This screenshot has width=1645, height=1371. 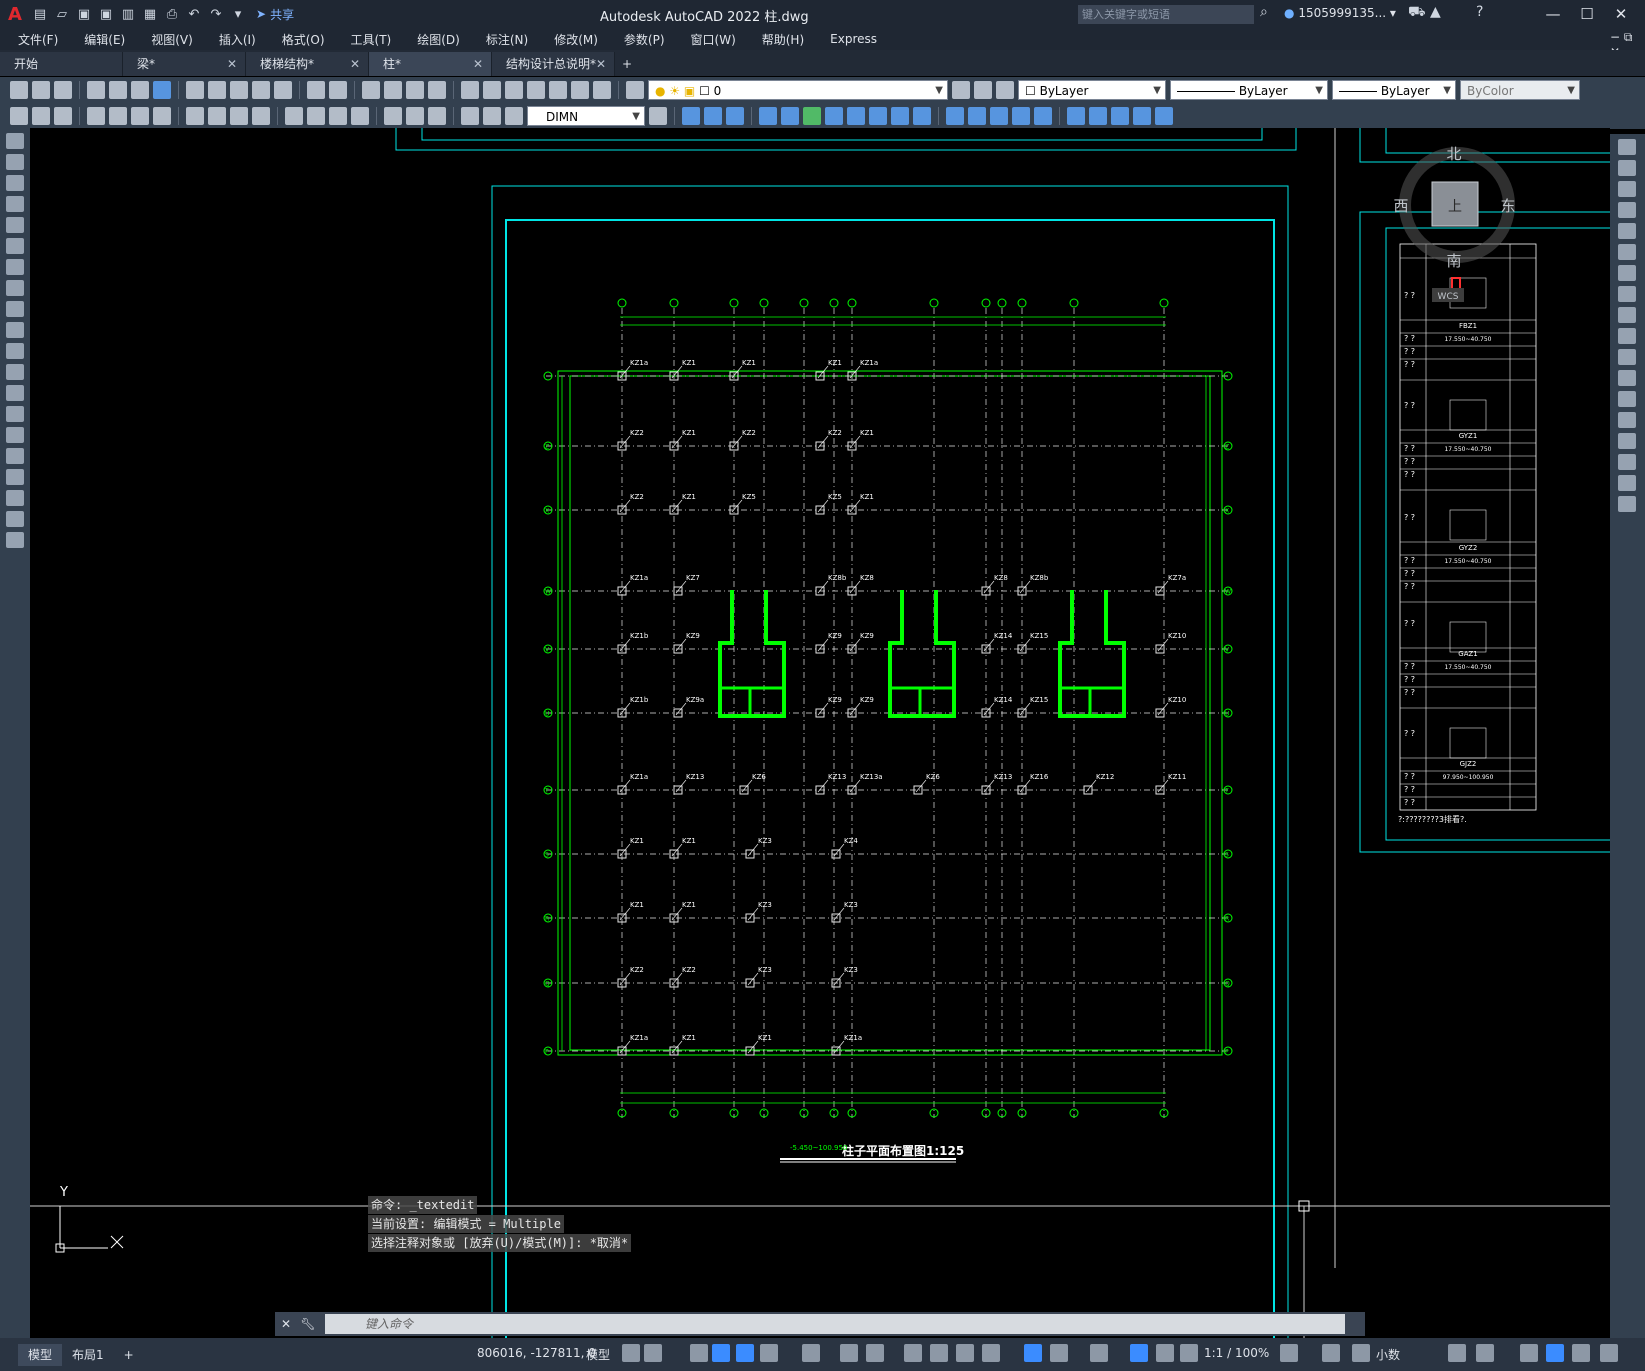 I want to click on edit-polyline-icon, so click(x=1098, y=116).